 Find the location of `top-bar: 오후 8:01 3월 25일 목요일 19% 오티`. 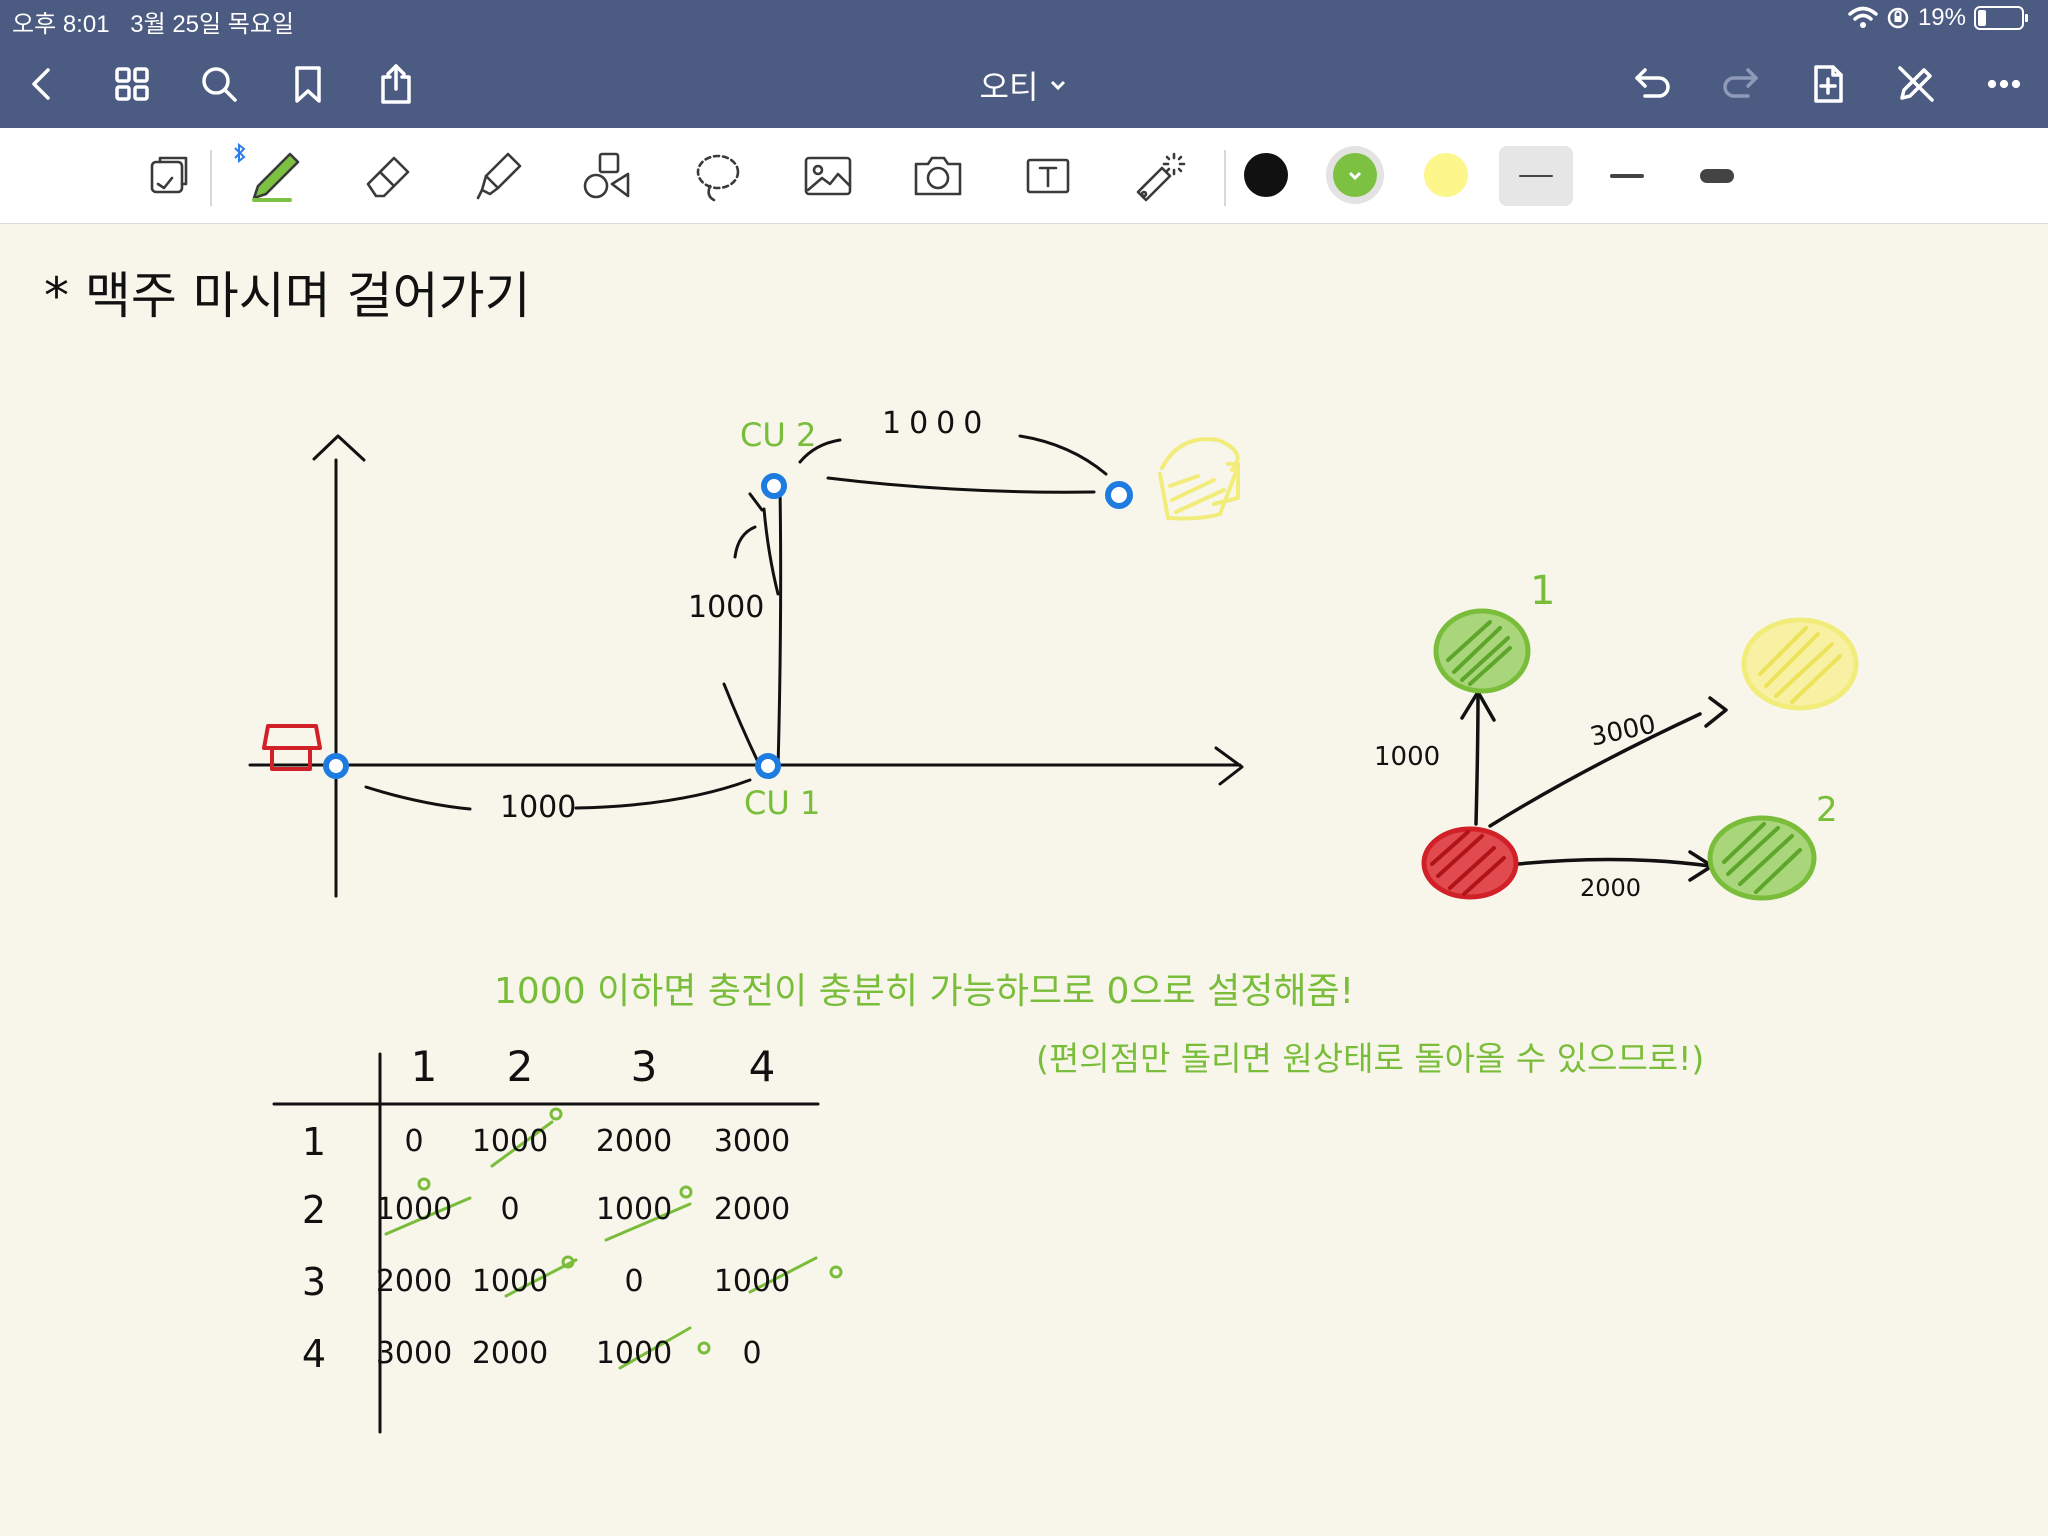

top-bar: 오후 8:01 3월 25일 목요일 19% 오티 is located at coordinates (1024, 64).